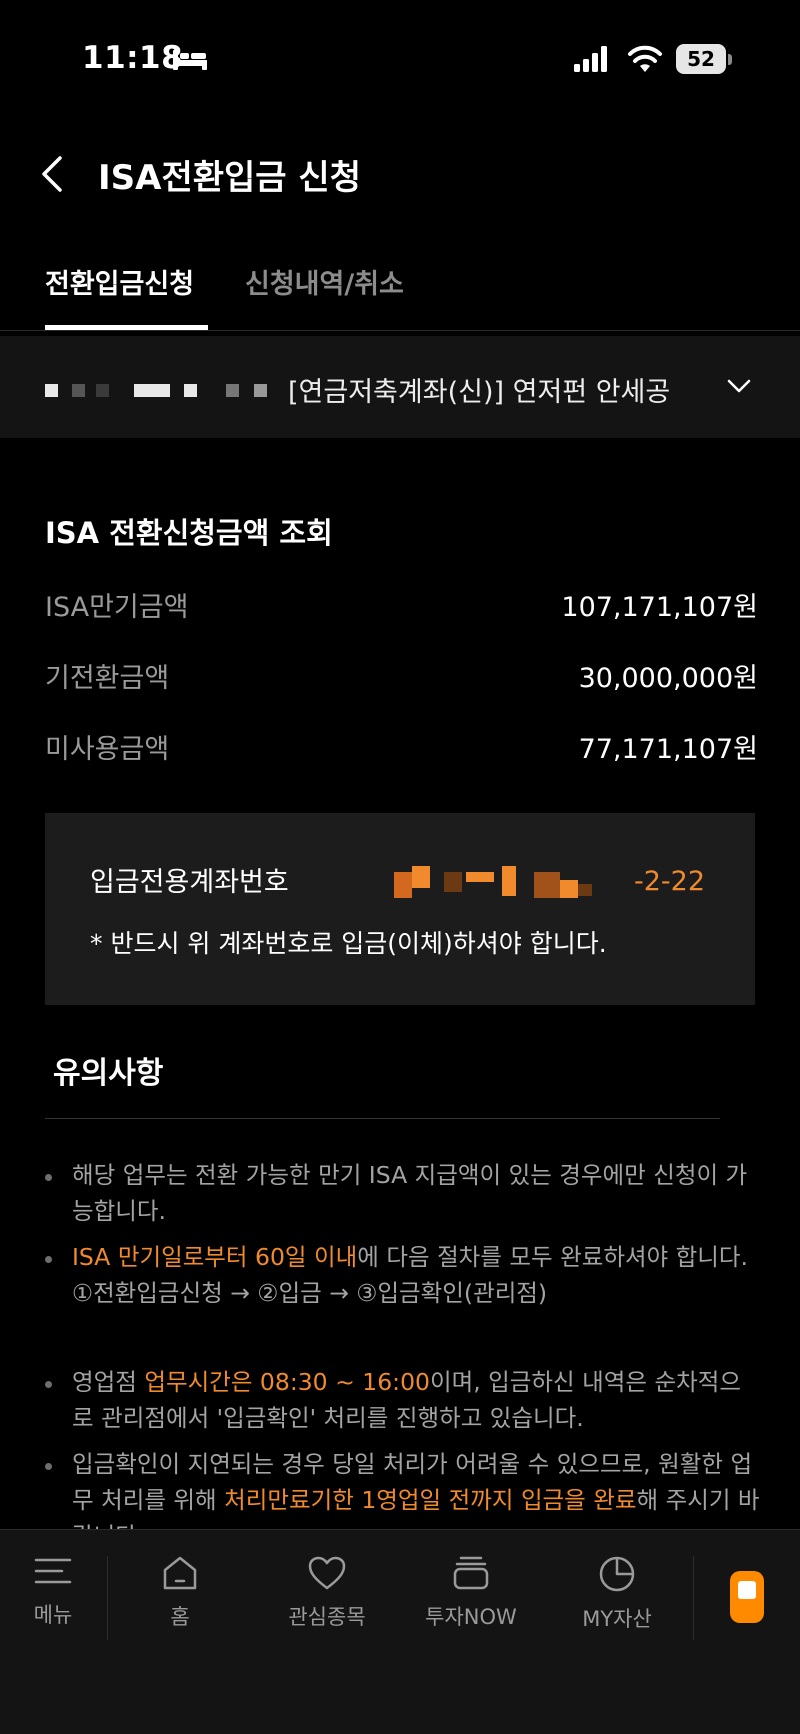  Describe the element at coordinates (108, 1073) in the screenshot. I see `notes-title: 유의사항` at that location.